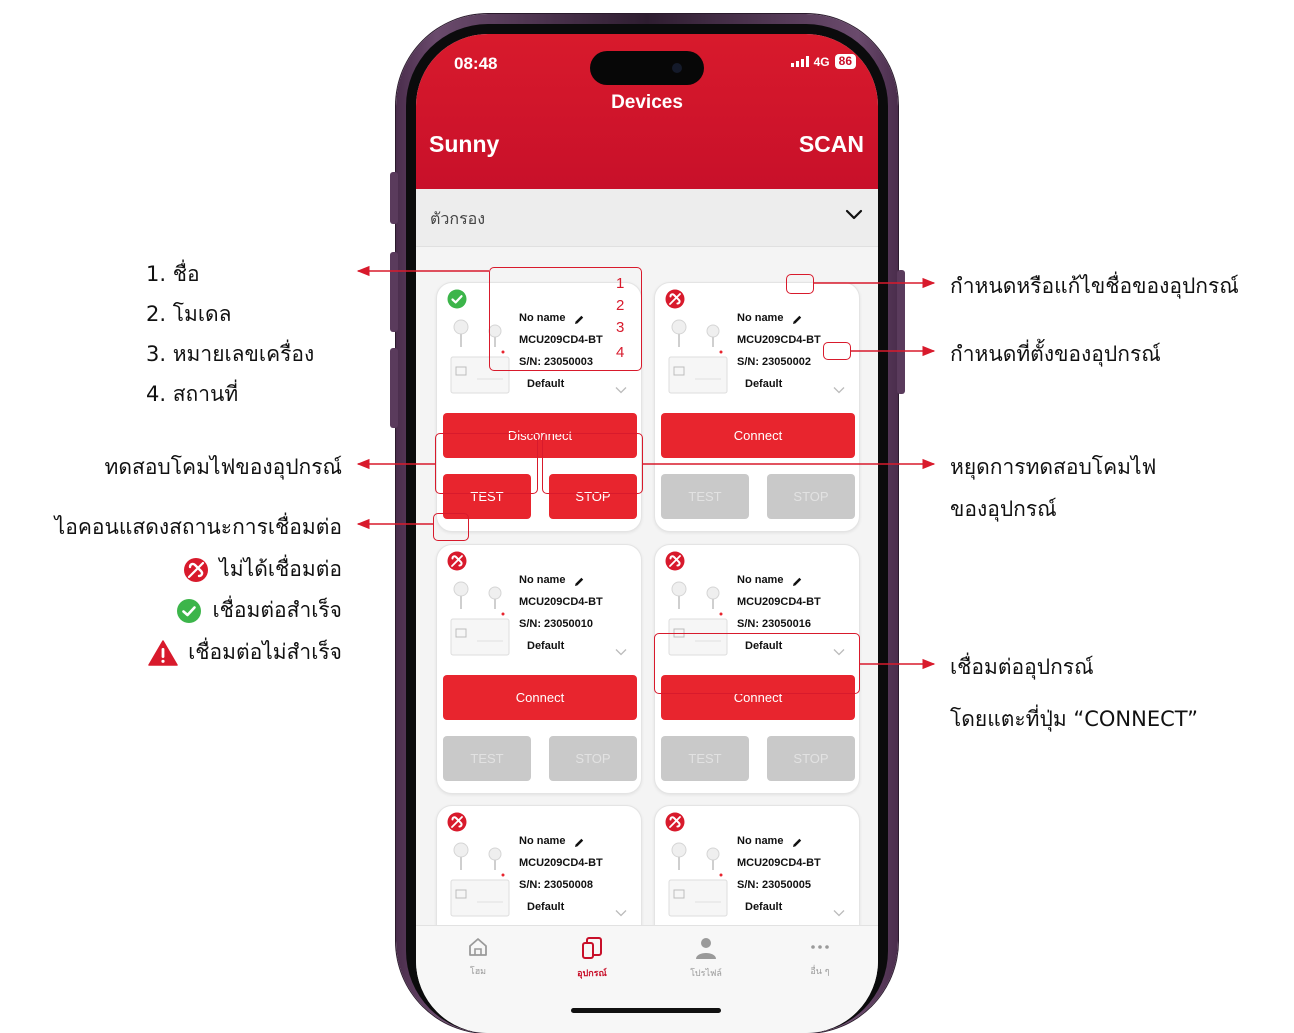 Image resolution: width=1294 pixels, height=1033 pixels. I want to click on phone-power-button, so click(901, 332).